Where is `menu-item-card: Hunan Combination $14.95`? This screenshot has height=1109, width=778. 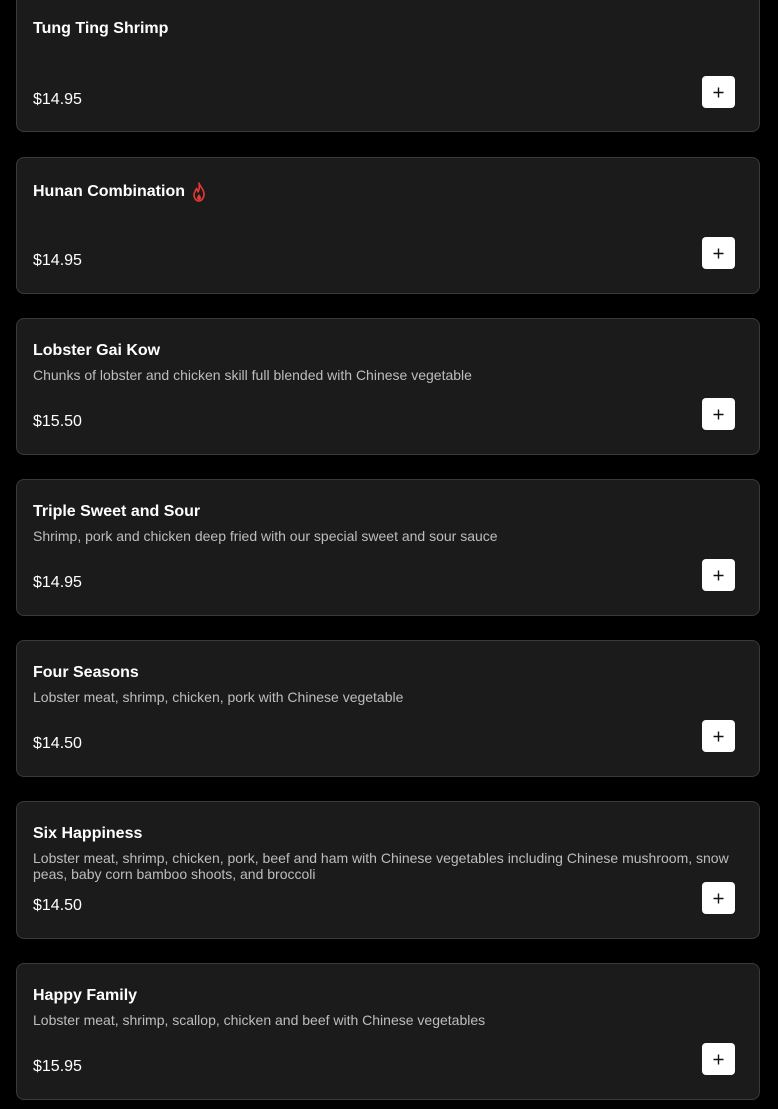
menu-item-card: Hunan Combination $14.95 is located at coordinates (388, 225).